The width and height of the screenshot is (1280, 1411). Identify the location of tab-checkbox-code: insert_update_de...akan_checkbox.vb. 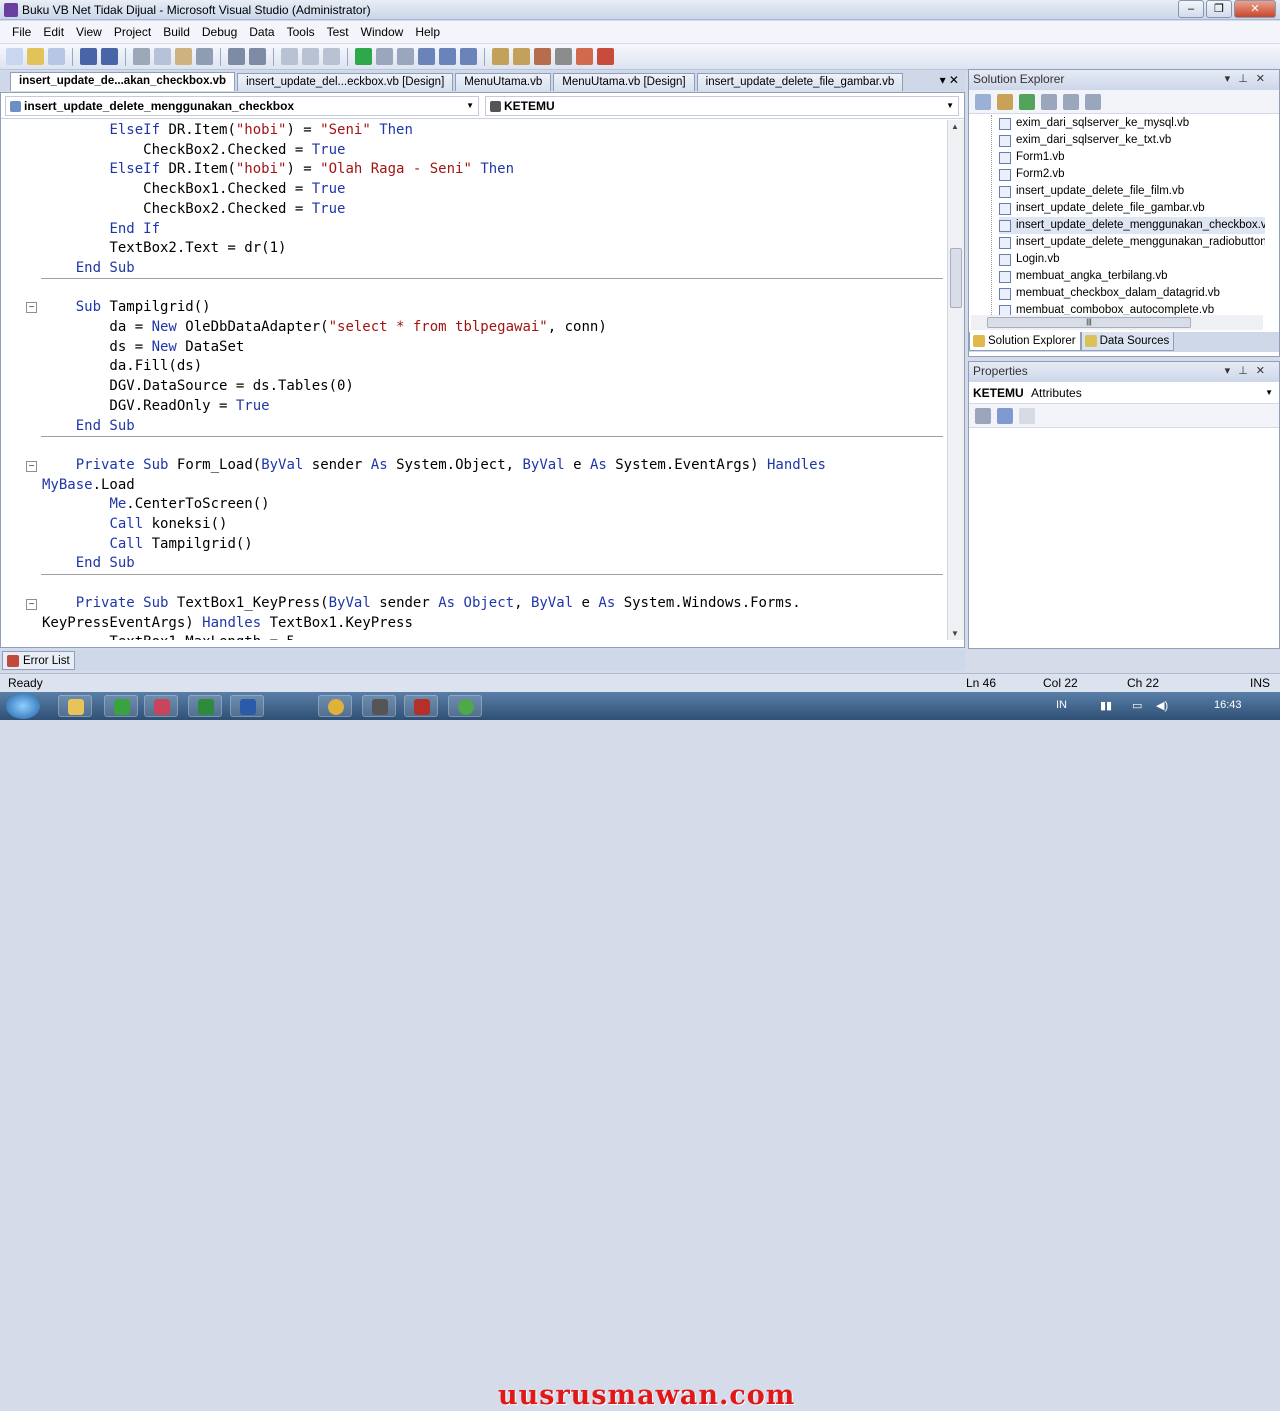
(123, 81).